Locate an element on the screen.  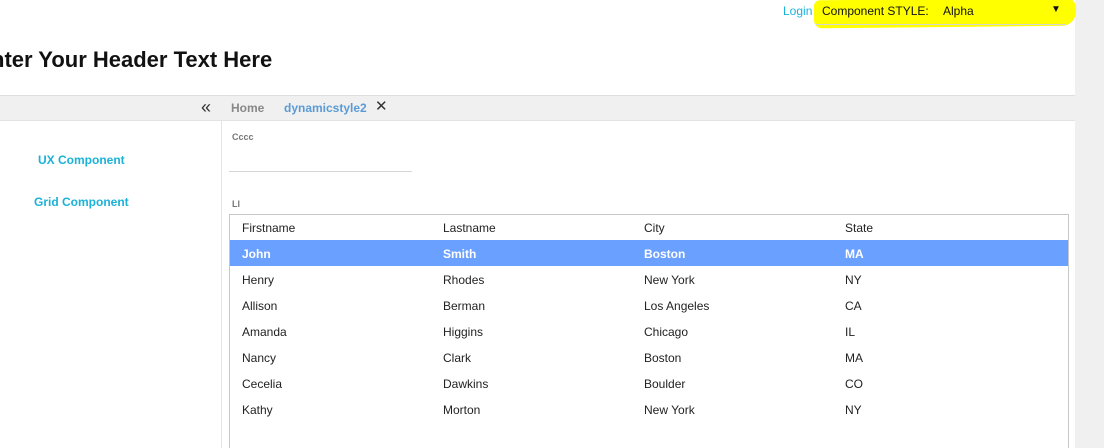
table-row: Kathy Morton New York NY is located at coordinates (649, 409).